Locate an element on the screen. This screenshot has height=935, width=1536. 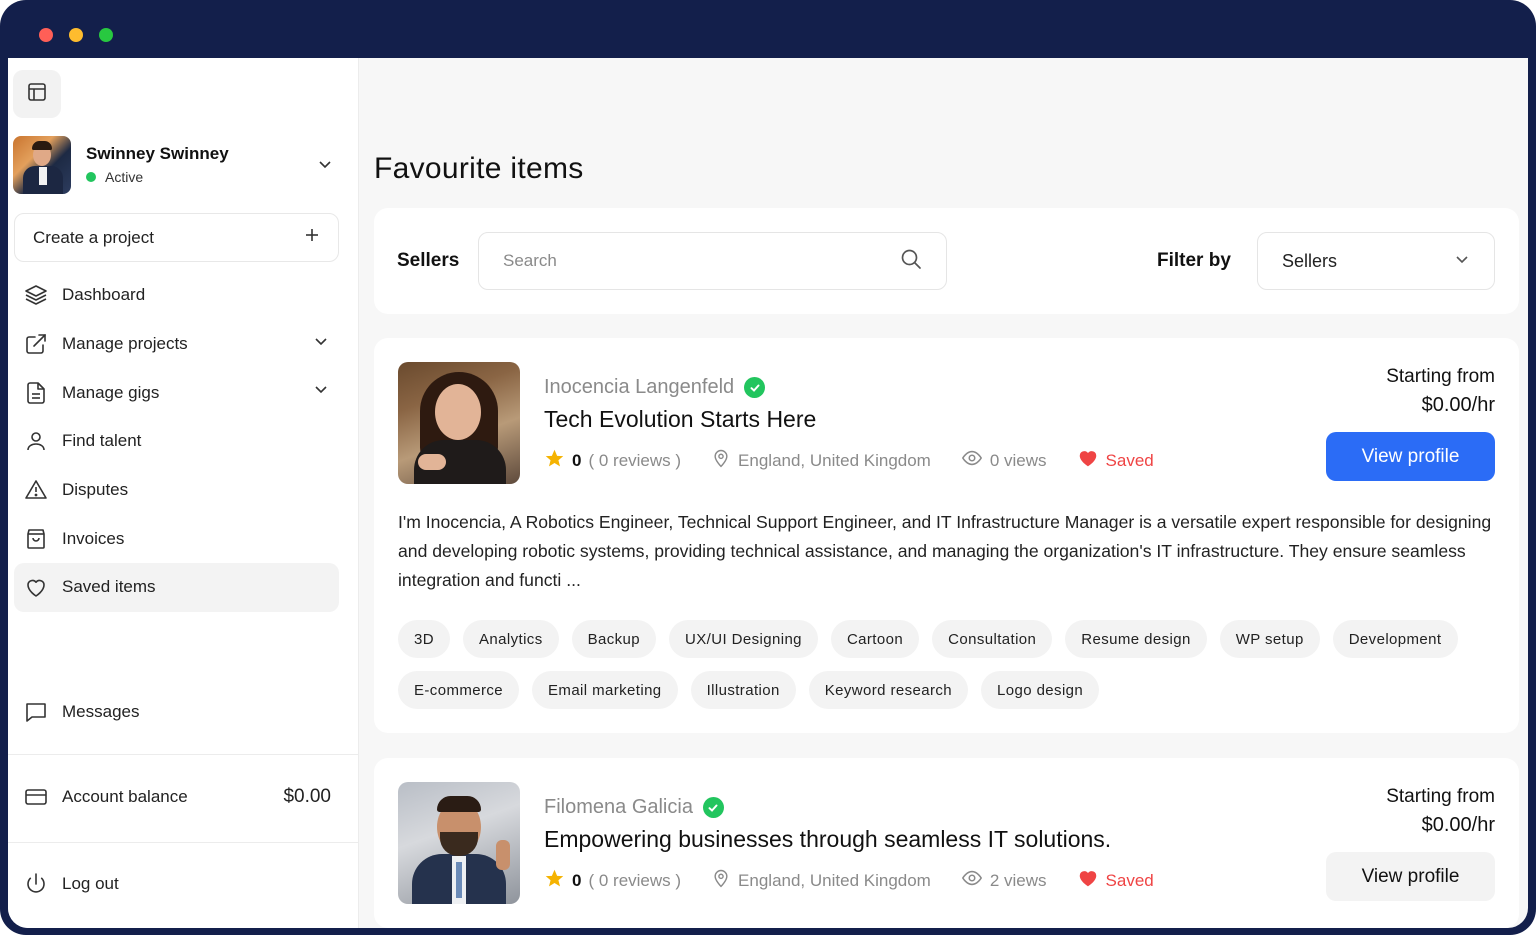
credit-card-icon is located at coordinates (36, 797).